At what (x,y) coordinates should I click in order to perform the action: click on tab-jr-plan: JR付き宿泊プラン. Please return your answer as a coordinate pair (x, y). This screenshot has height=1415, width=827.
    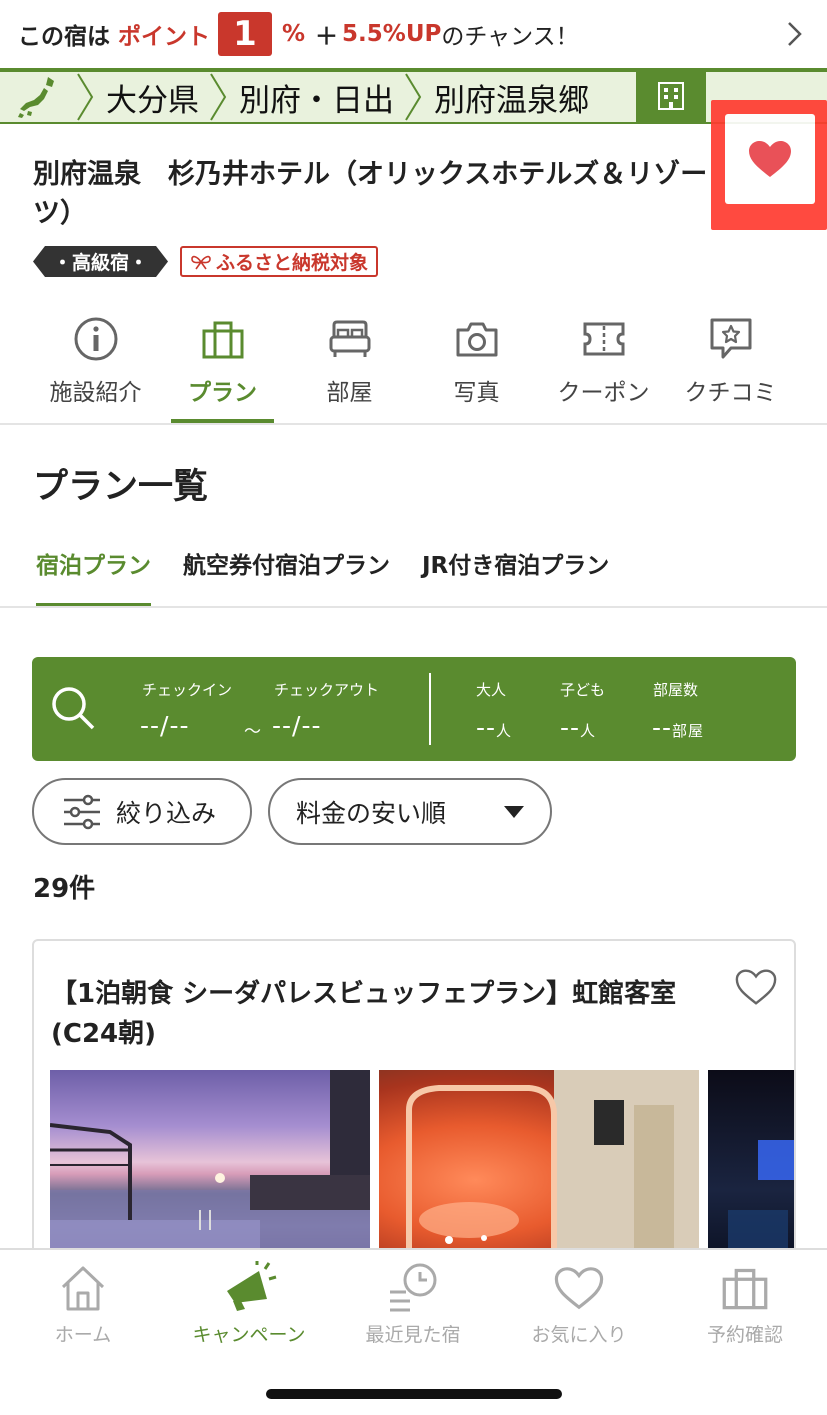
    Looking at the image, I should click on (515, 573).